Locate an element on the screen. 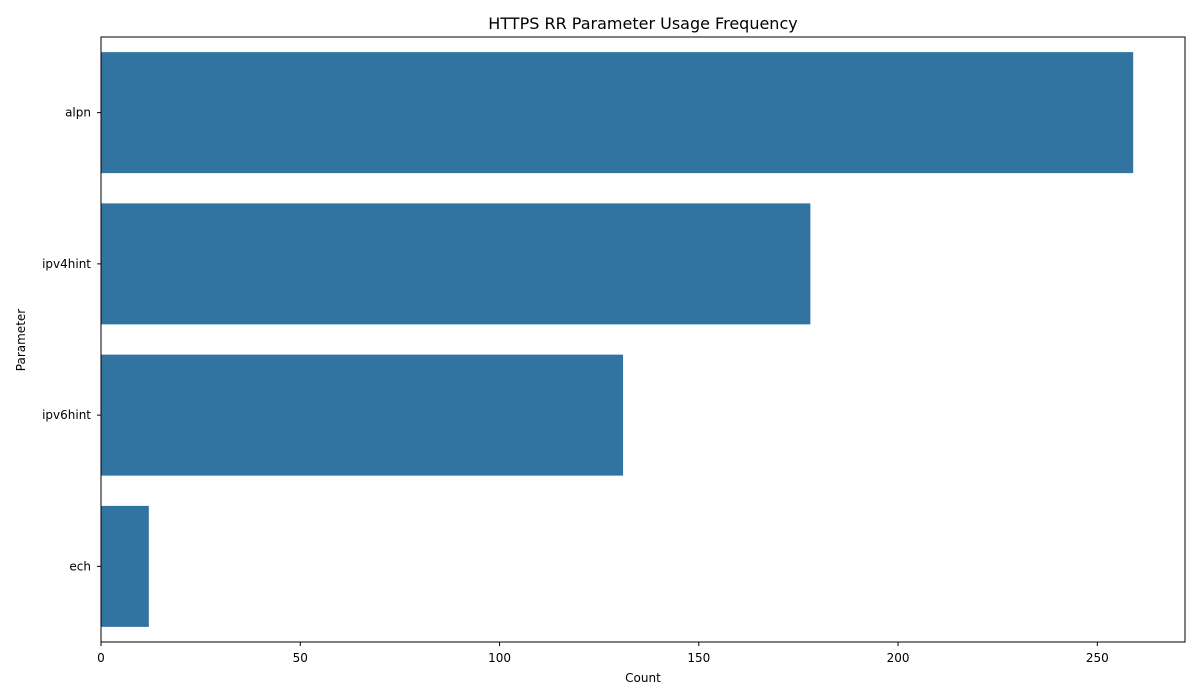  chart-title: HTTPS RR Parameter Usage Frequency is located at coordinates (642, 23).